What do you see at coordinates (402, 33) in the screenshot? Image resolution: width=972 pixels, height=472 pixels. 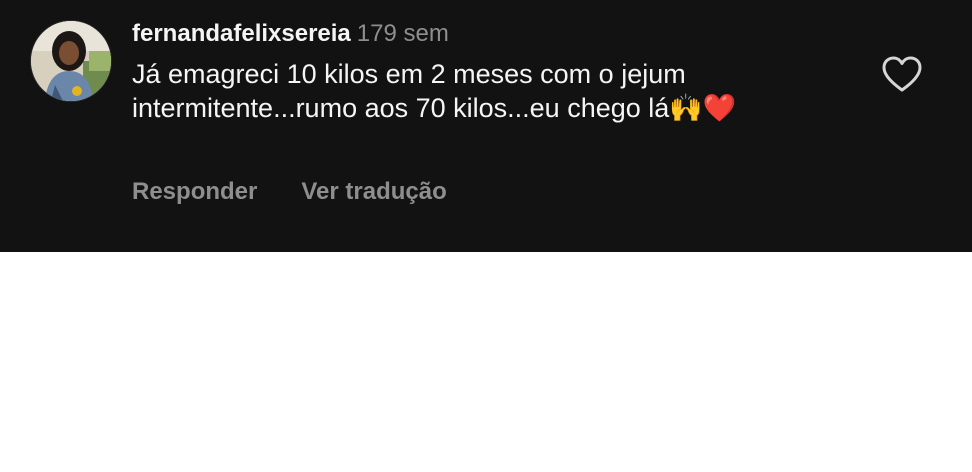 I see `timestamp: 179 sem` at bounding box center [402, 33].